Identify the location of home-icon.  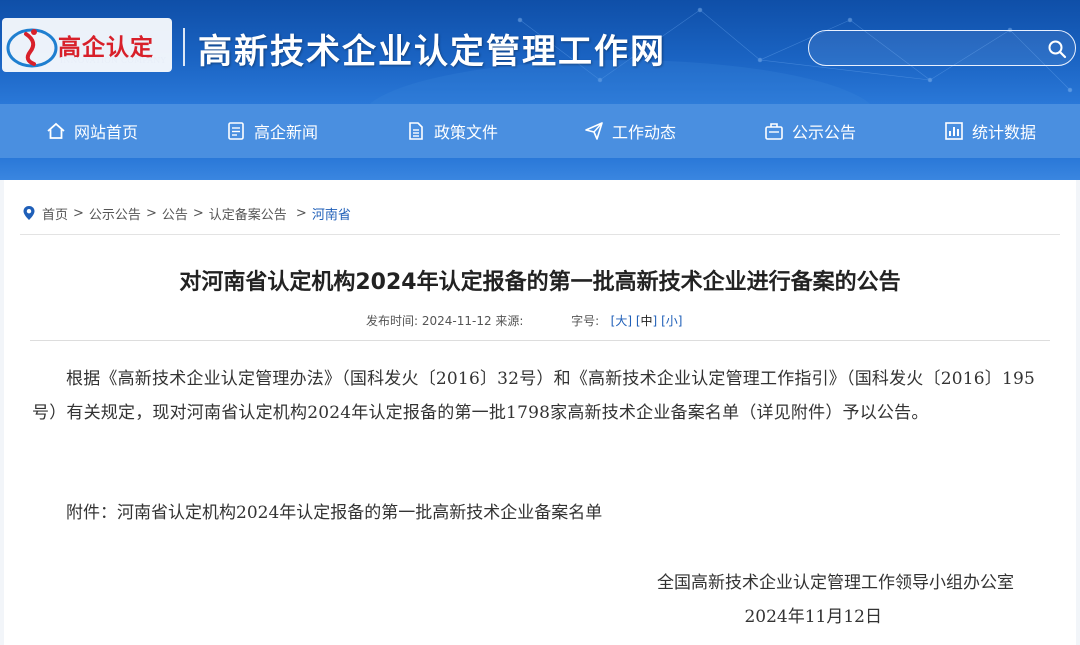
(56, 130).